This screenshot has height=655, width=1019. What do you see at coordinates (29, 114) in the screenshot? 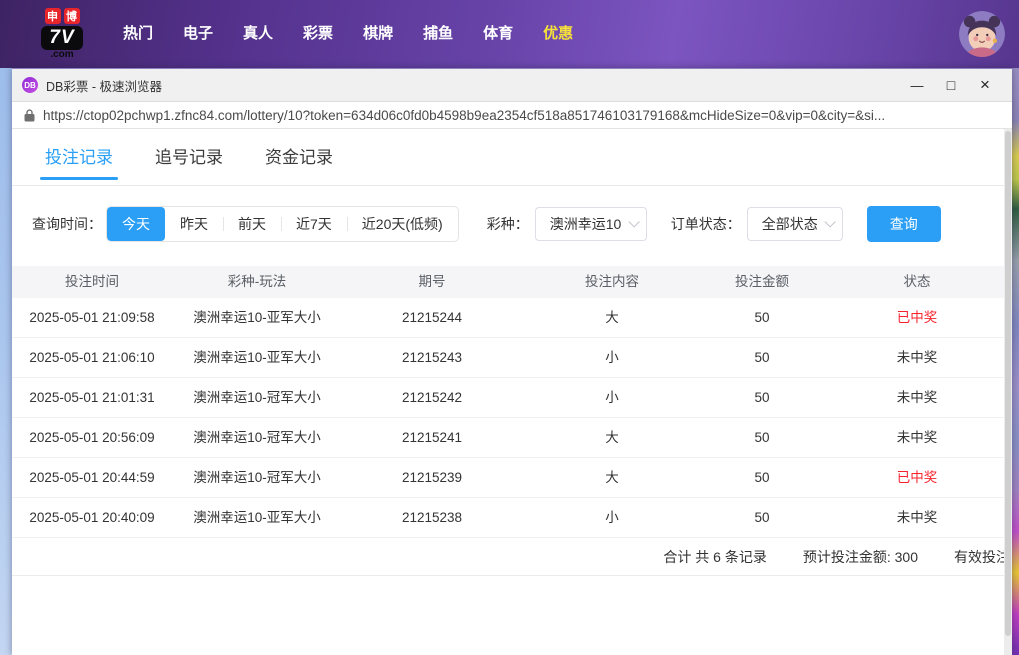
I see `lock-icon` at bounding box center [29, 114].